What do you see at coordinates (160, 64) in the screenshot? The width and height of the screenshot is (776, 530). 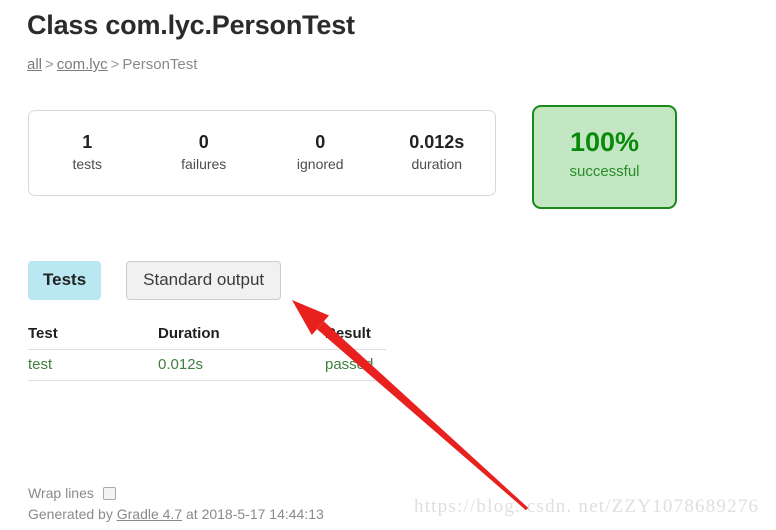 I see `breadcrumb-current: PersonTest` at bounding box center [160, 64].